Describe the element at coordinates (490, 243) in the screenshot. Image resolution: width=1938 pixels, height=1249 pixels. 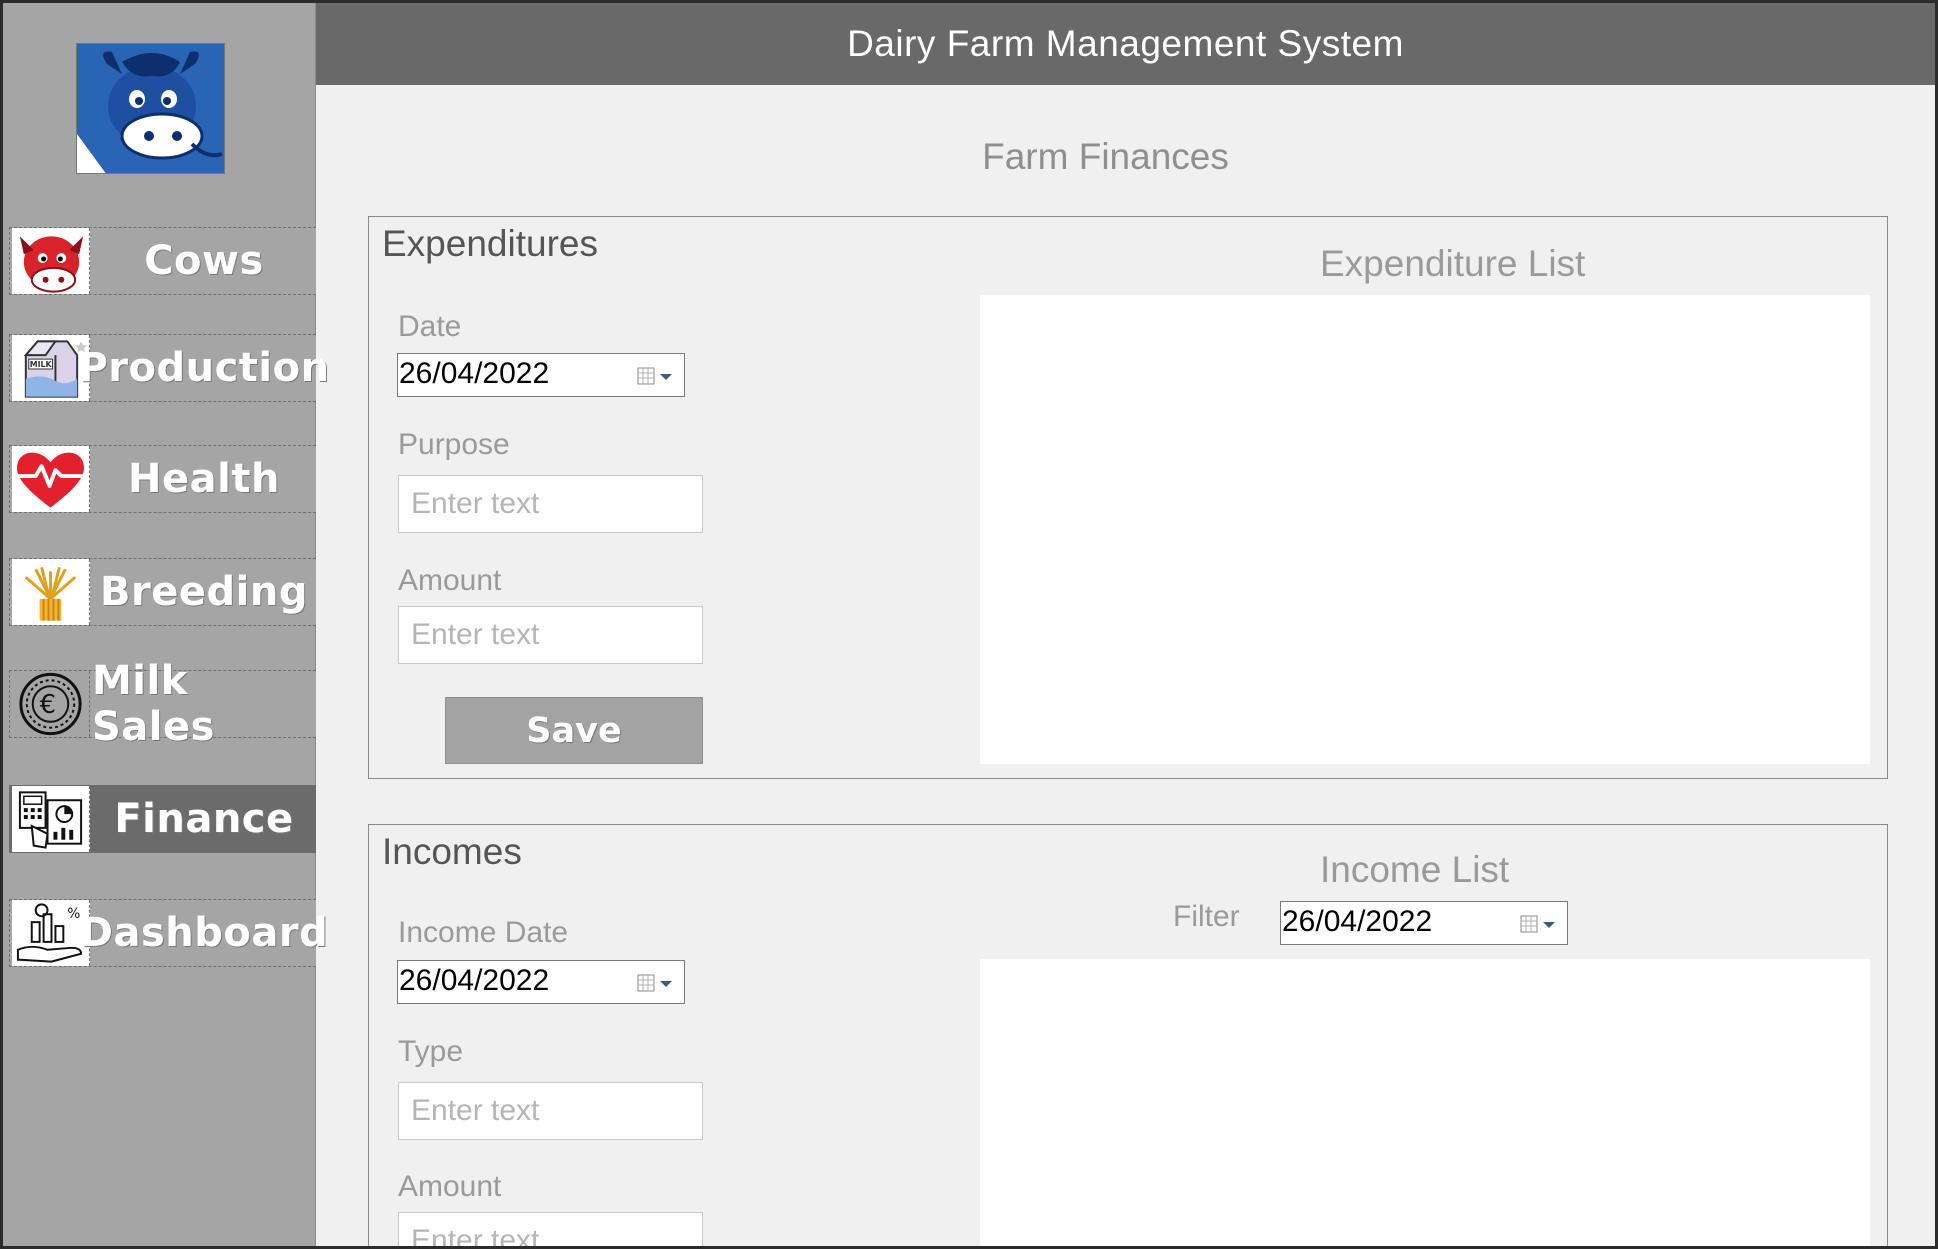
I see `expenditures-title: Expenditures` at that location.